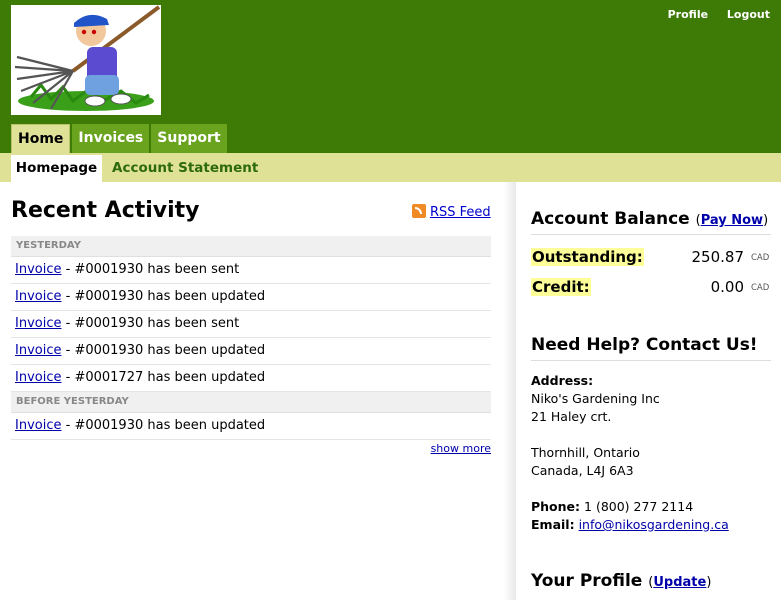 This screenshot has width=781, height=600. I want to click on address-line: 21 Haley crt., so click(571, 416).